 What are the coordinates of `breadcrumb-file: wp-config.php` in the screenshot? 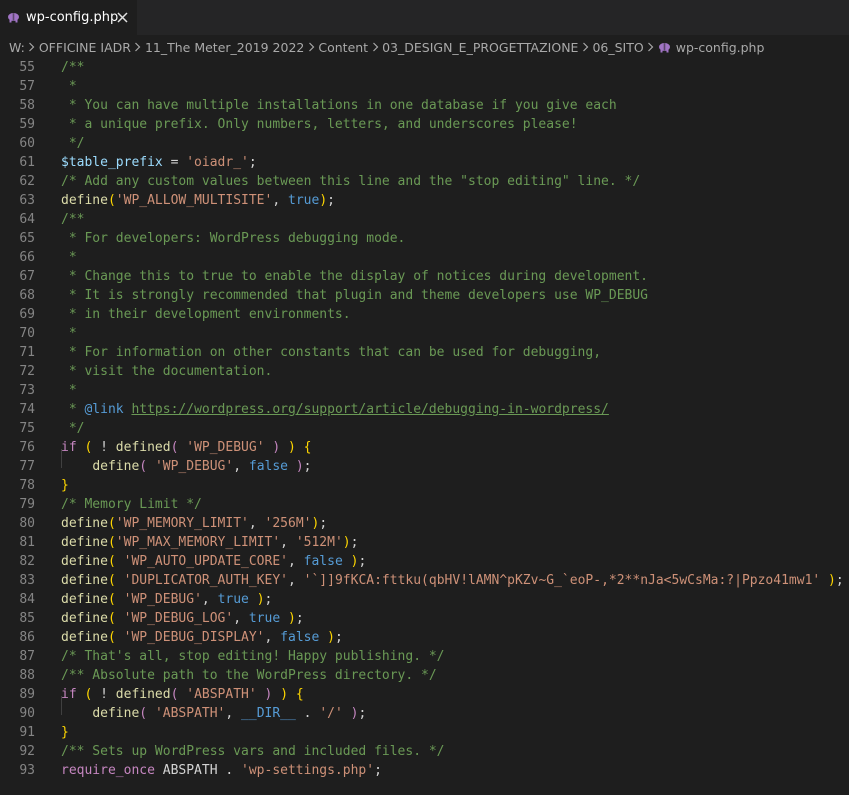 It's located at (711, 47).